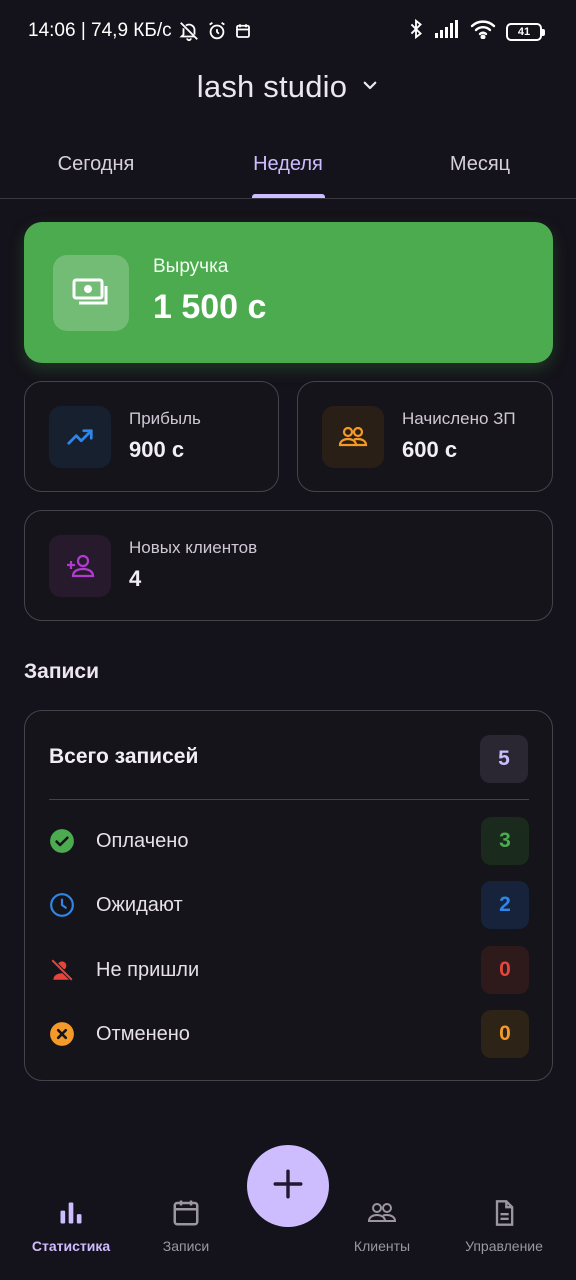  I want to click on wifi-icon, so click(483, 31).